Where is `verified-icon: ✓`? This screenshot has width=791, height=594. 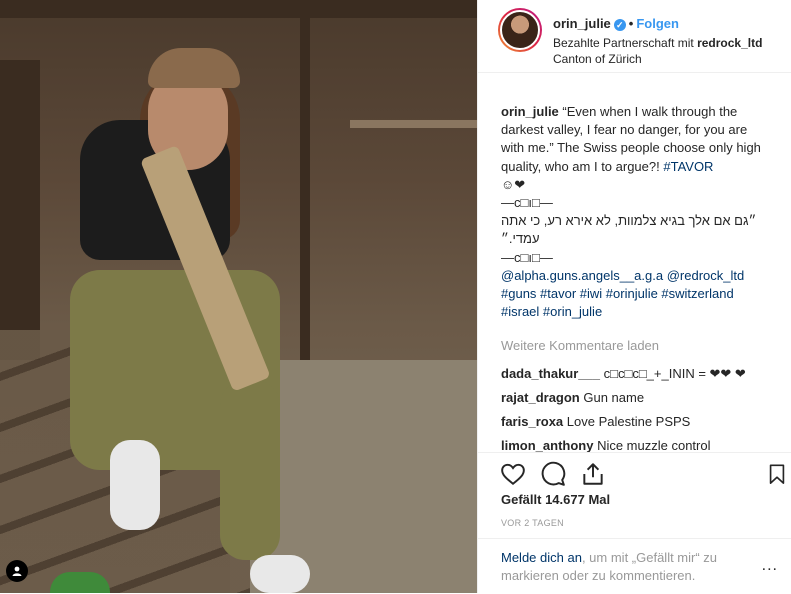
verified-icon: ✓ is located at coordinates (619, 24).